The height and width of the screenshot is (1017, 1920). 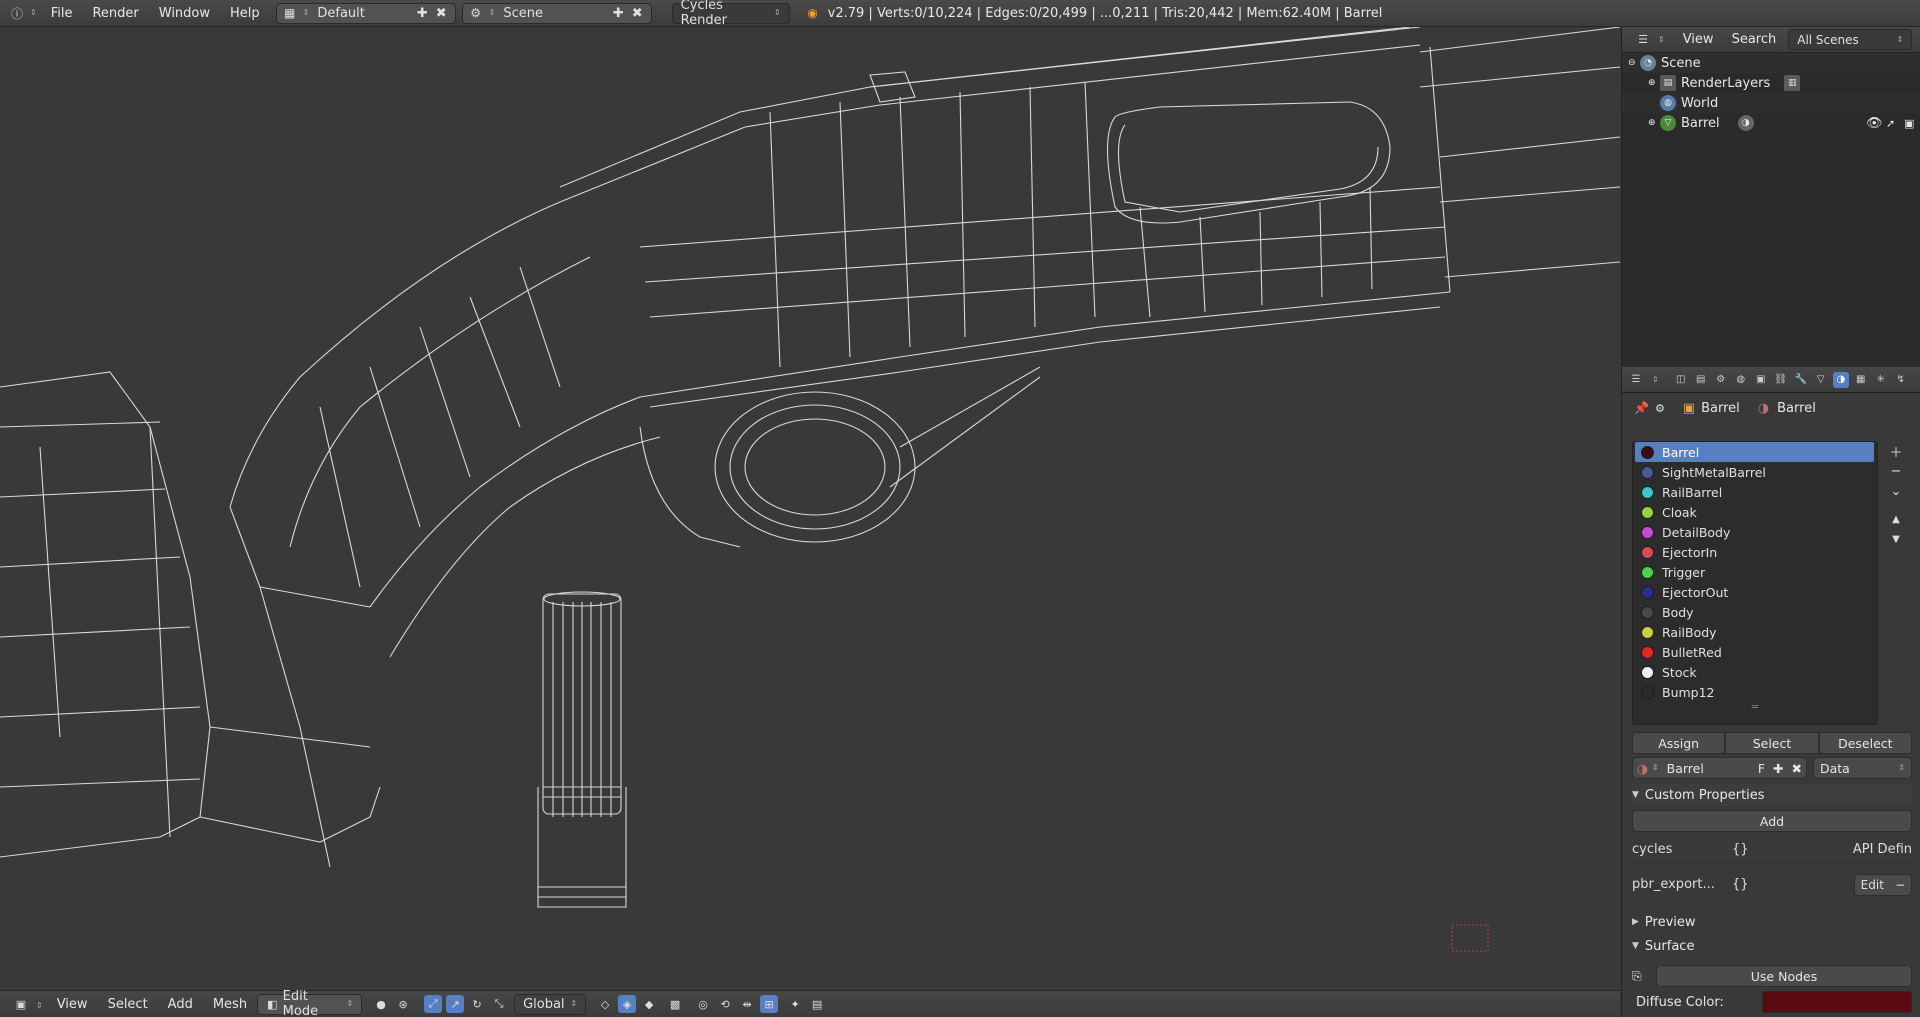 What do you see at coordinates (115, 13) in the screenshot?
I see `menu-render: Render` at bounding box center [115, 13].